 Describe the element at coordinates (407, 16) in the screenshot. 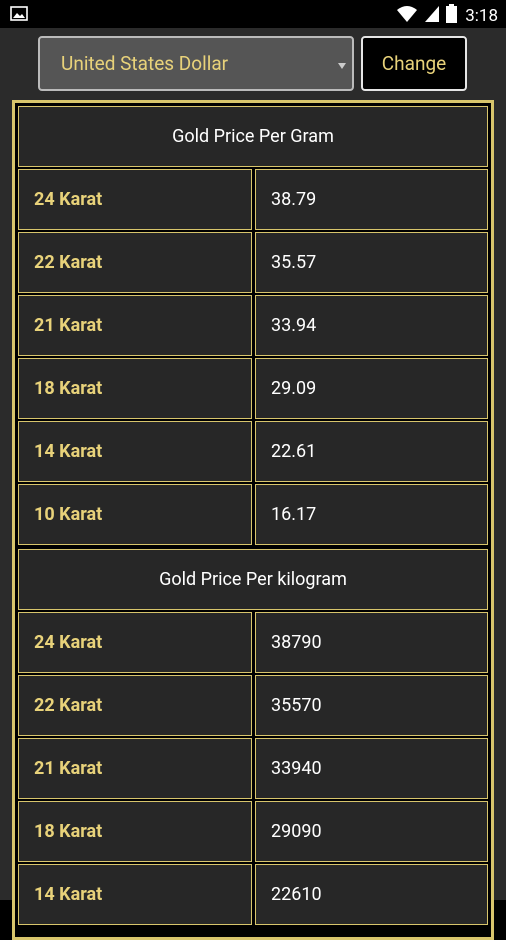

I see `wifi-icon` at that location.